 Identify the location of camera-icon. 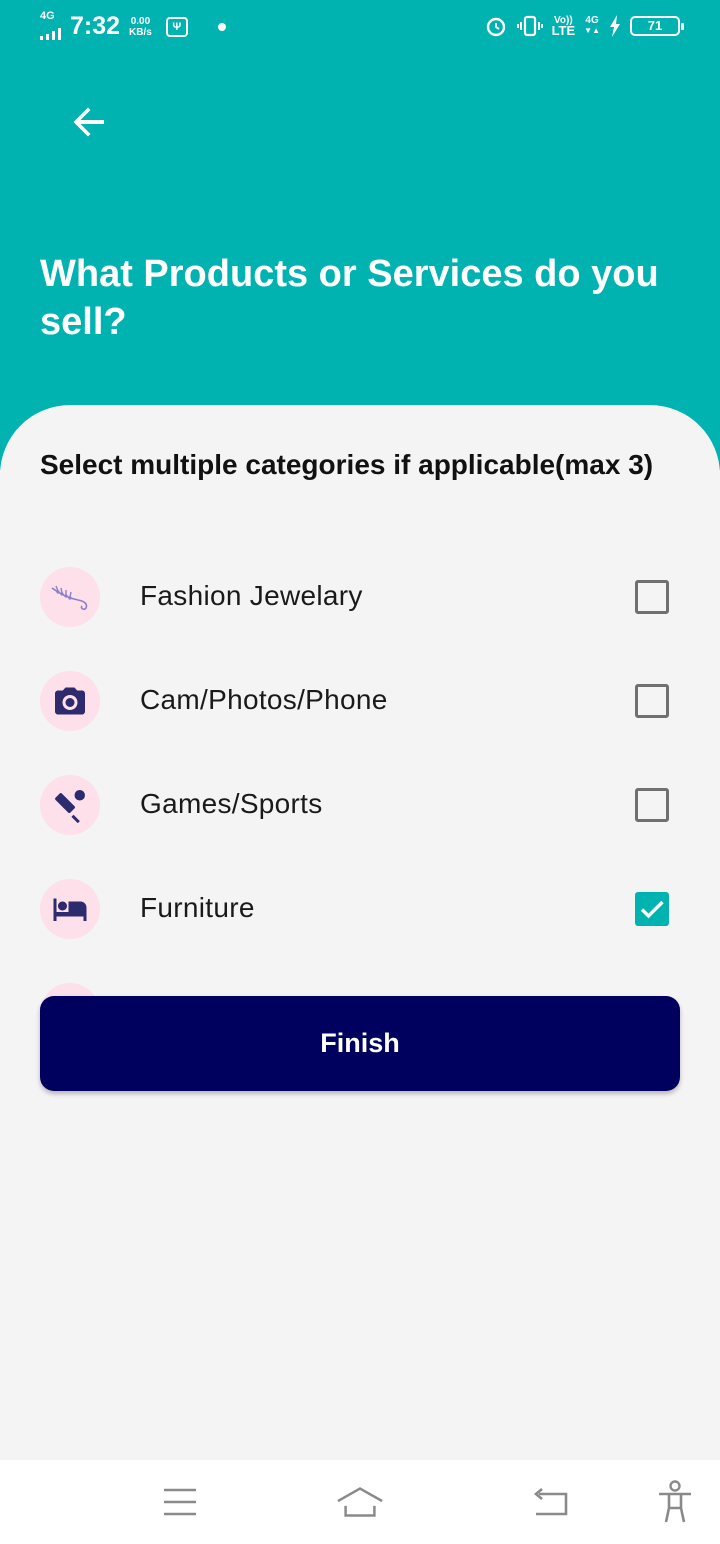
(70, 701).